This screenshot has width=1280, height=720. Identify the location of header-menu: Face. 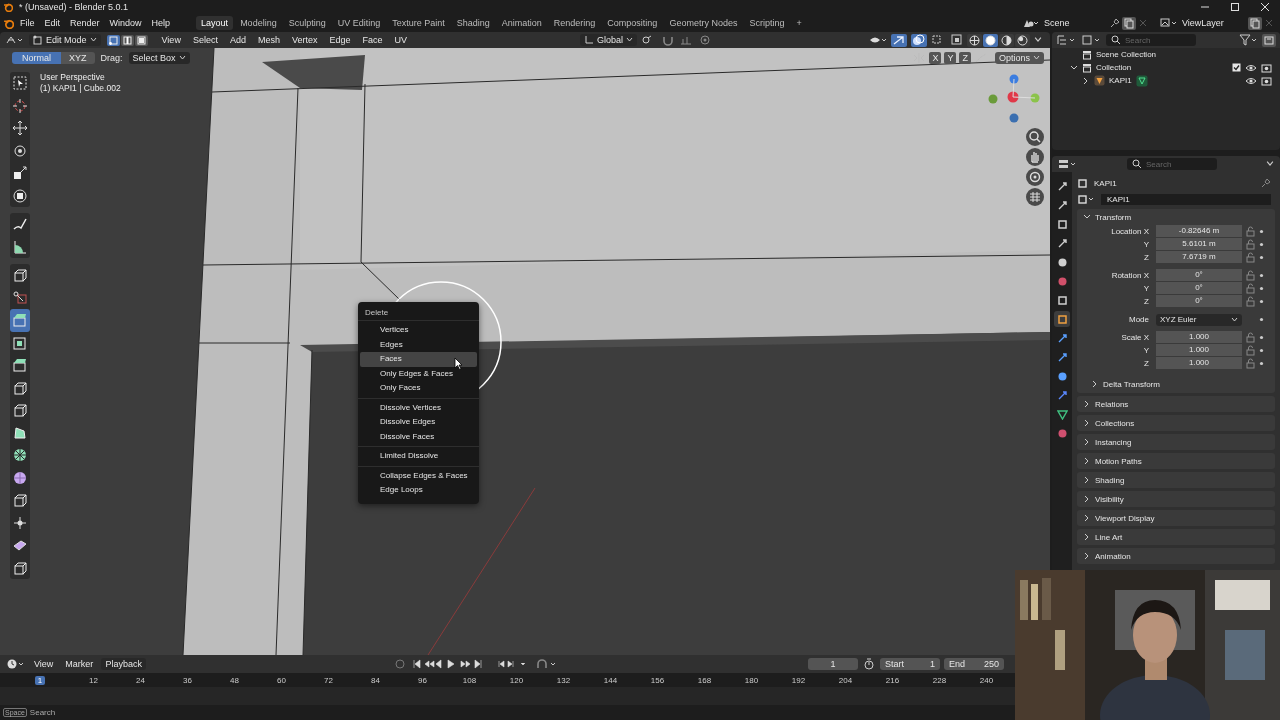
(372, 40).